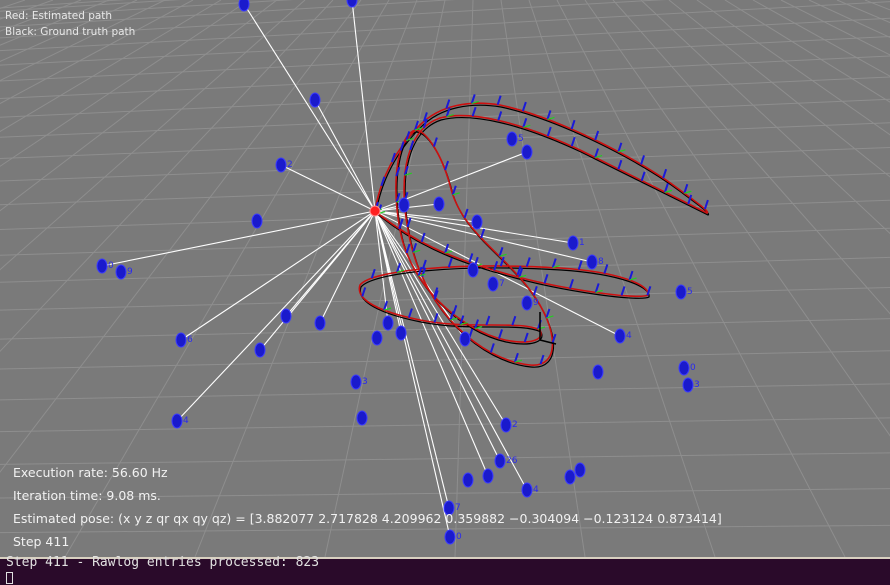 This screenshot has width=890, height=585. Describe the element at coordinates (90, 472) in the screenshot. I see `execution-rate: Execution rate: 56.60 Hz` at that location.